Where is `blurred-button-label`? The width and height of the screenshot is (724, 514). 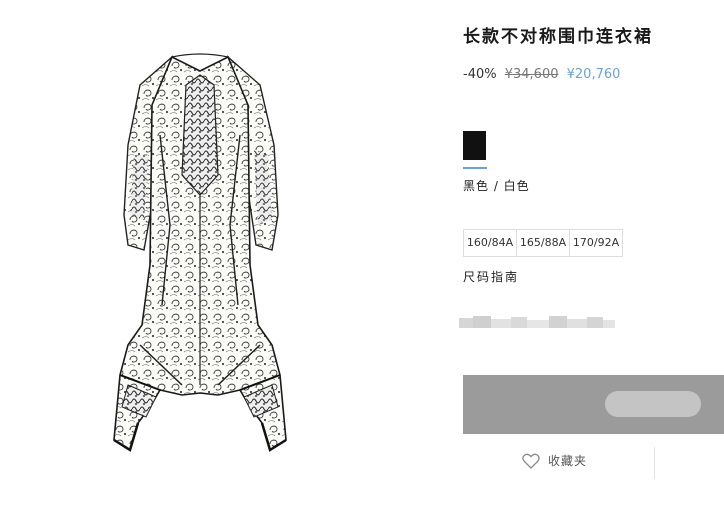 blurred-button-label is located at coordinates (653, 404).